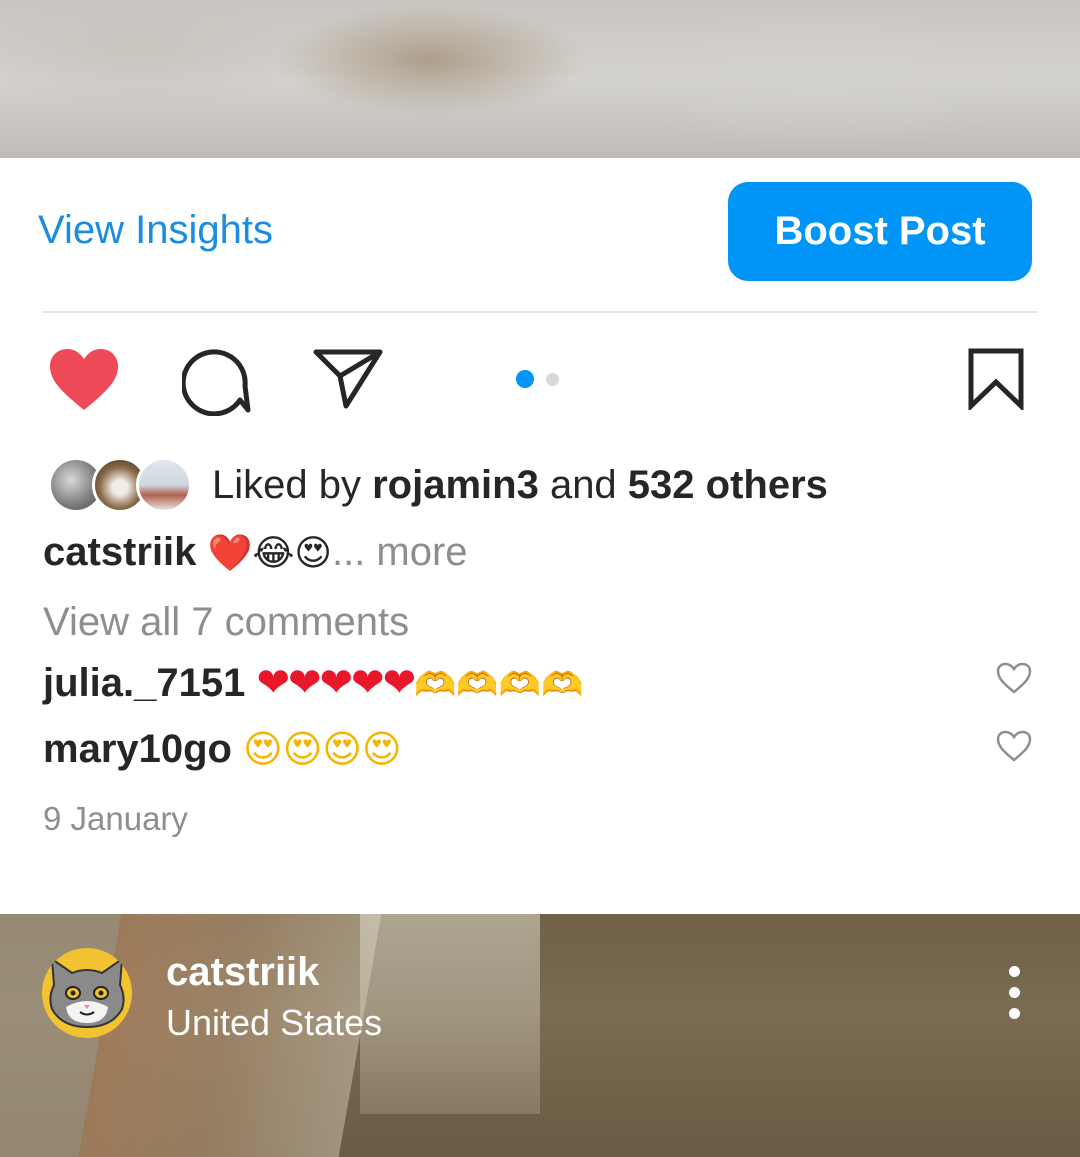  Describe the element at coordinates (269, 553) in the screenshot. I see `caption-emojis: ❤️😂😍` at that location.